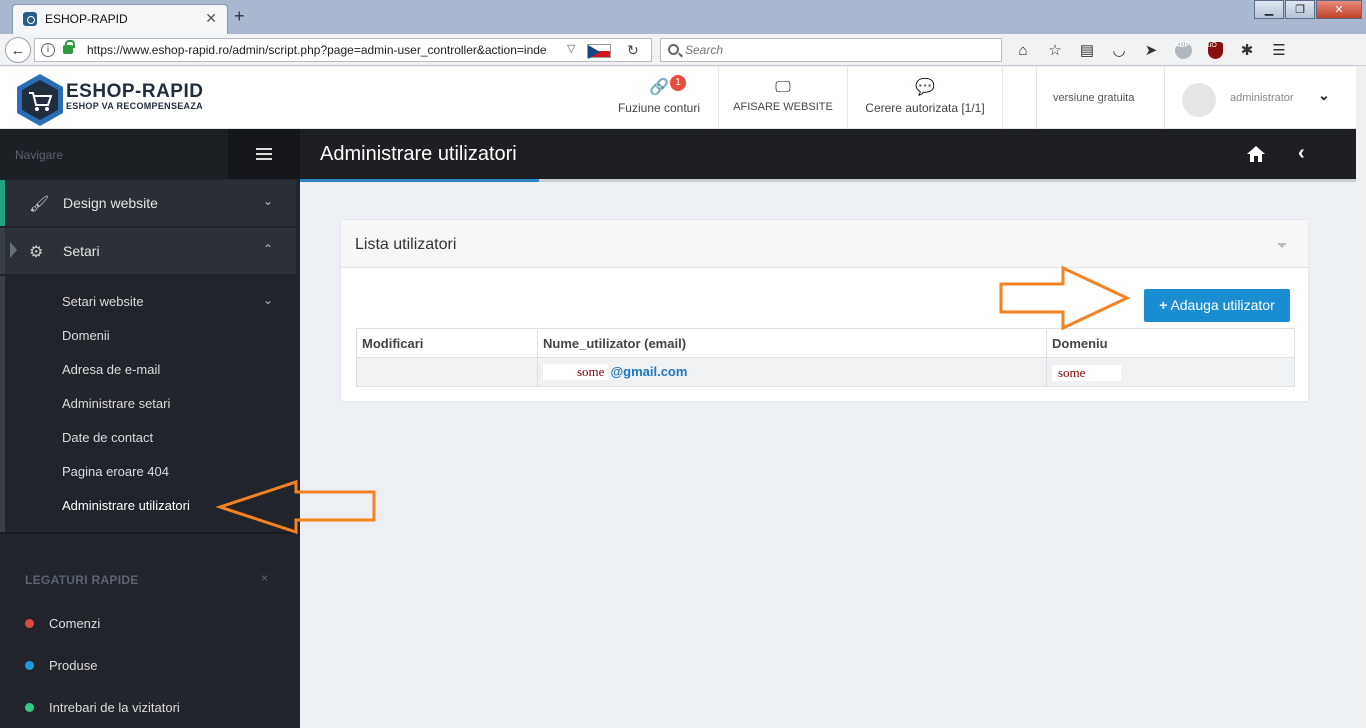  Describe the element at coordinates (447, 343) in the screenshot. I see `column-header-modificari: Modificari` at that location.